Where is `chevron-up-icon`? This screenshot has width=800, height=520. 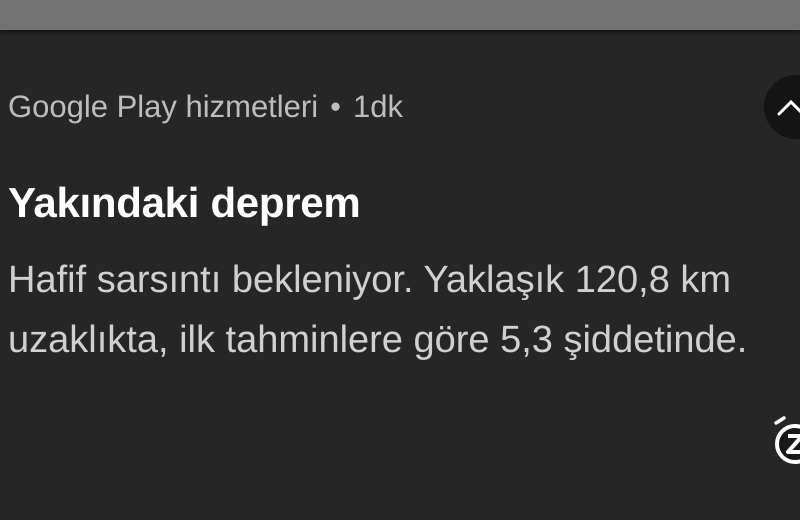
chevron-up-icon is located at coordinates (788, 107).